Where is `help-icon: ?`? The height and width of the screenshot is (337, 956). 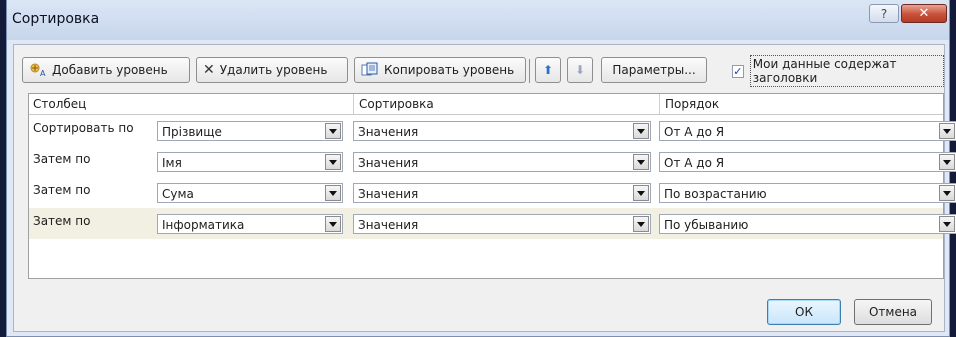
help-icon: ? is located at coordinates (884, 13).